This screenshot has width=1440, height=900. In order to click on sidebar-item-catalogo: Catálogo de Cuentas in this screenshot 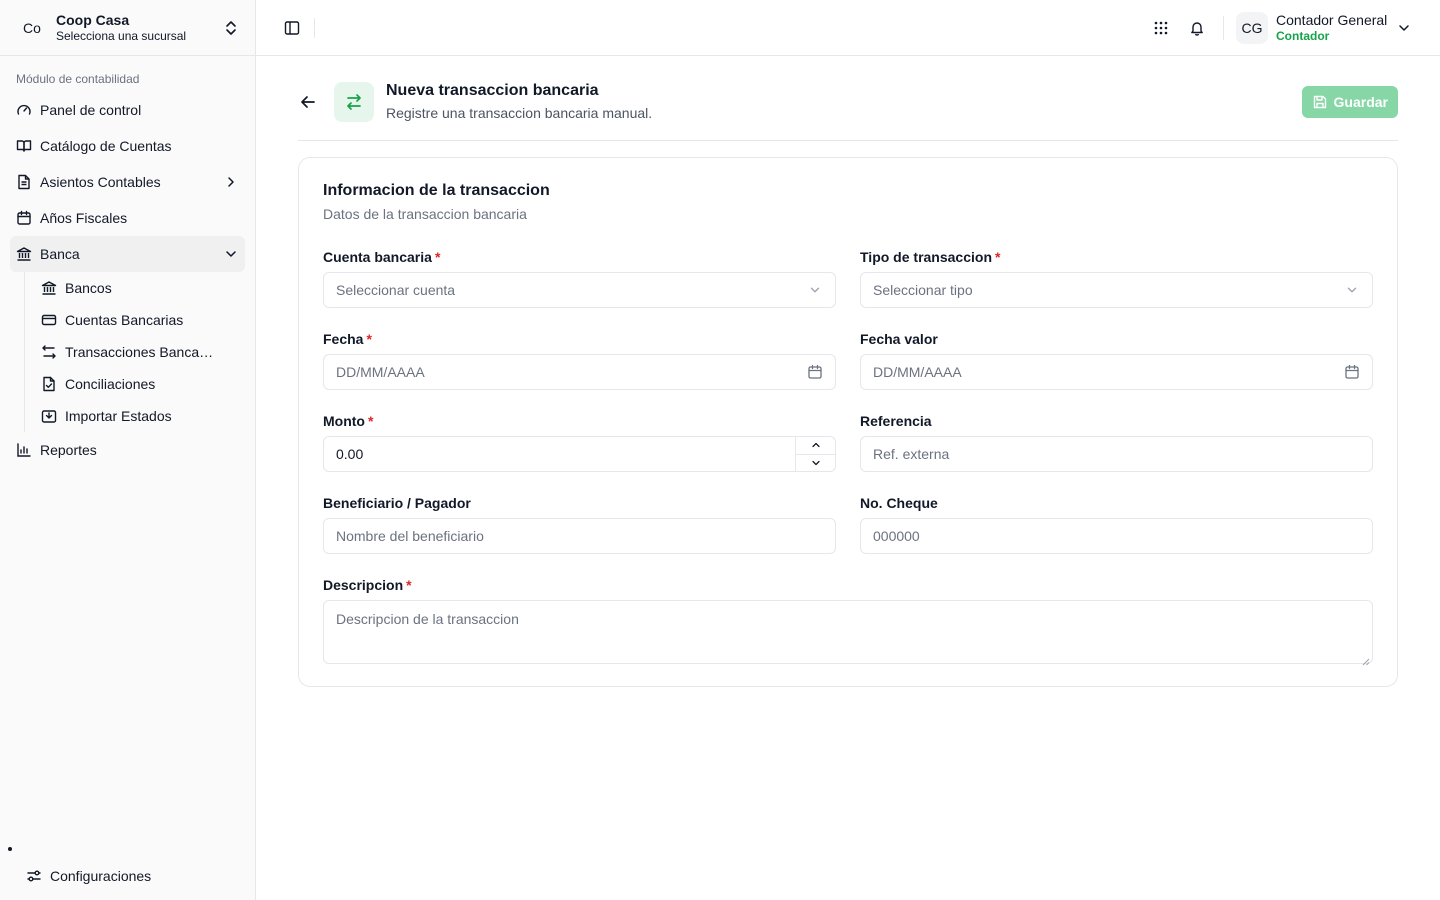, I will do `click(127, 146)`.